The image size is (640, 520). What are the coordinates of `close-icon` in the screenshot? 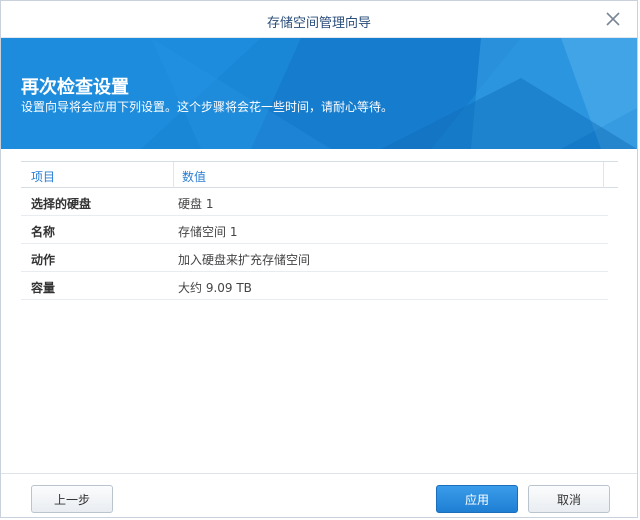 It's located at (613, 19).